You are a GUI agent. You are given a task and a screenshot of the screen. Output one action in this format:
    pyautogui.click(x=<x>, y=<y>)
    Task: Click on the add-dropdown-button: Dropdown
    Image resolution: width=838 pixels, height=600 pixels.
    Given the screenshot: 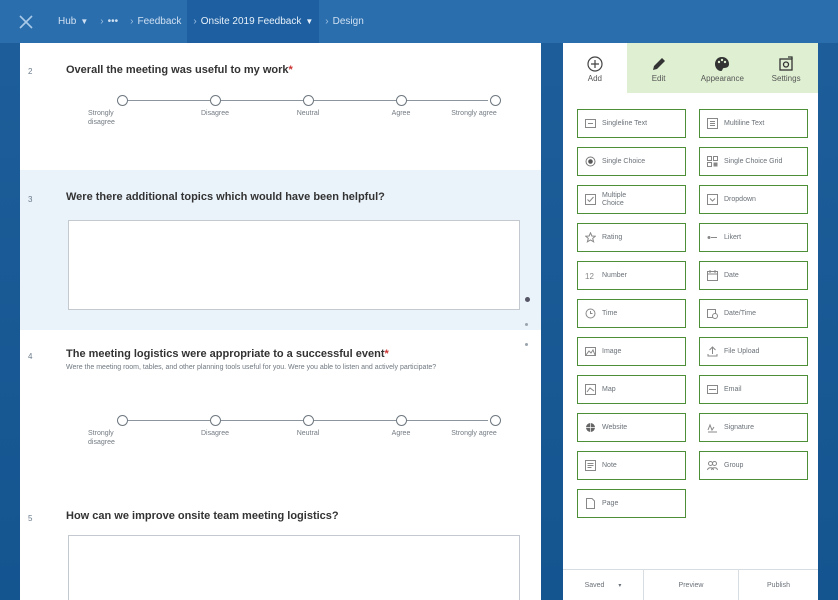 What is the action you would take?
    pyautogui.click(x=753, y=199)
    